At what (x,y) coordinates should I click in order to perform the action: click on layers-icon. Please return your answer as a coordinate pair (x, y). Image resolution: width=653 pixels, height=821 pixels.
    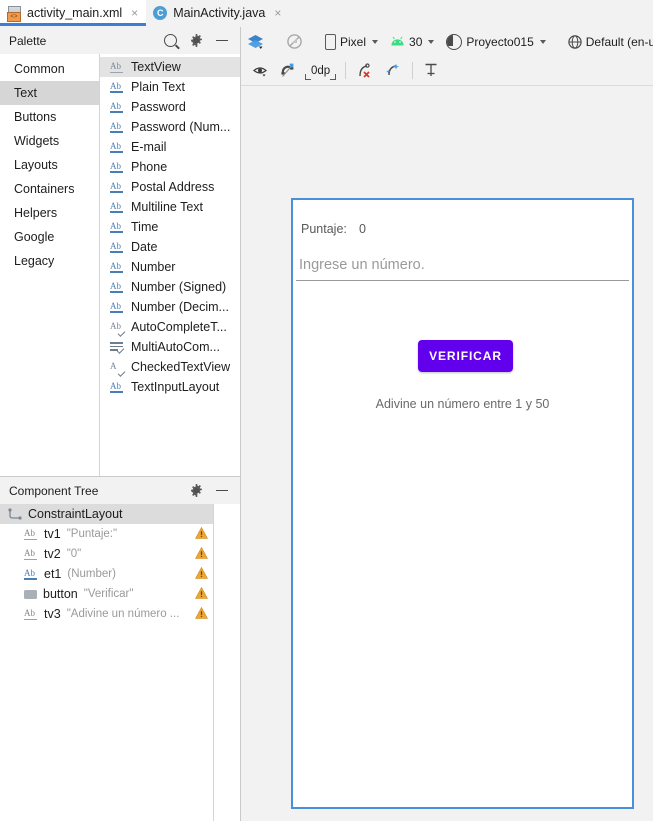
    Looking at the image, I should click on (255, 42).